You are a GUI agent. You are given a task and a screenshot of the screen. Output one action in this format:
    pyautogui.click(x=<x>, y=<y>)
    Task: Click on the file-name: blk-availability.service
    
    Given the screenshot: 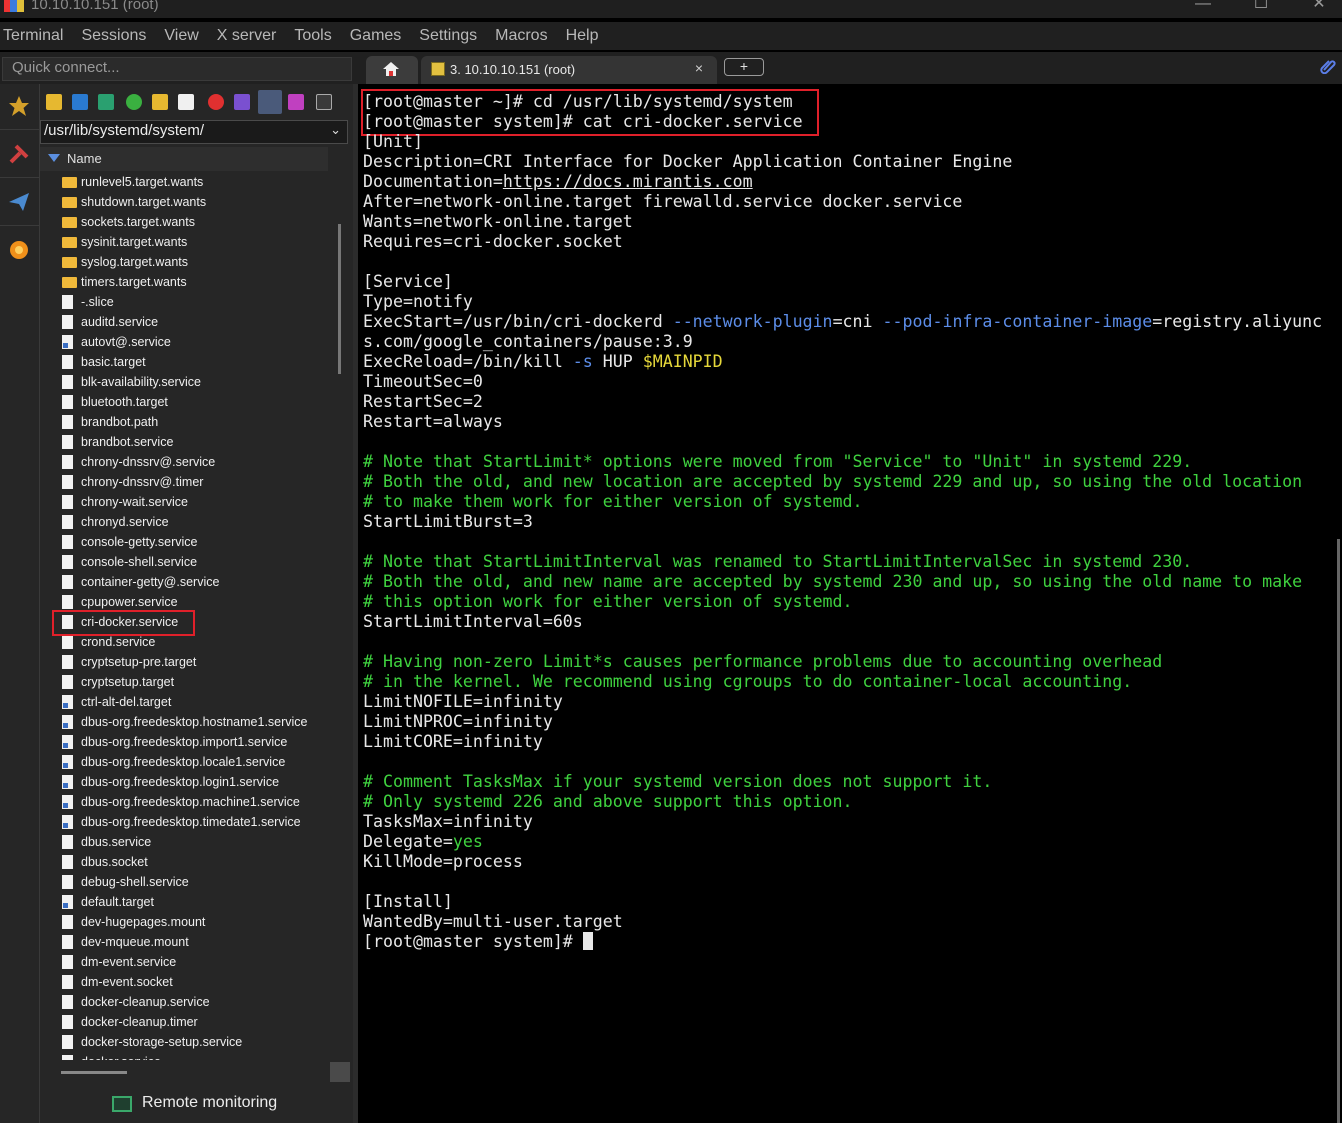 What is the action you would take?
    pyautogui.click(x=141, y=382)
    